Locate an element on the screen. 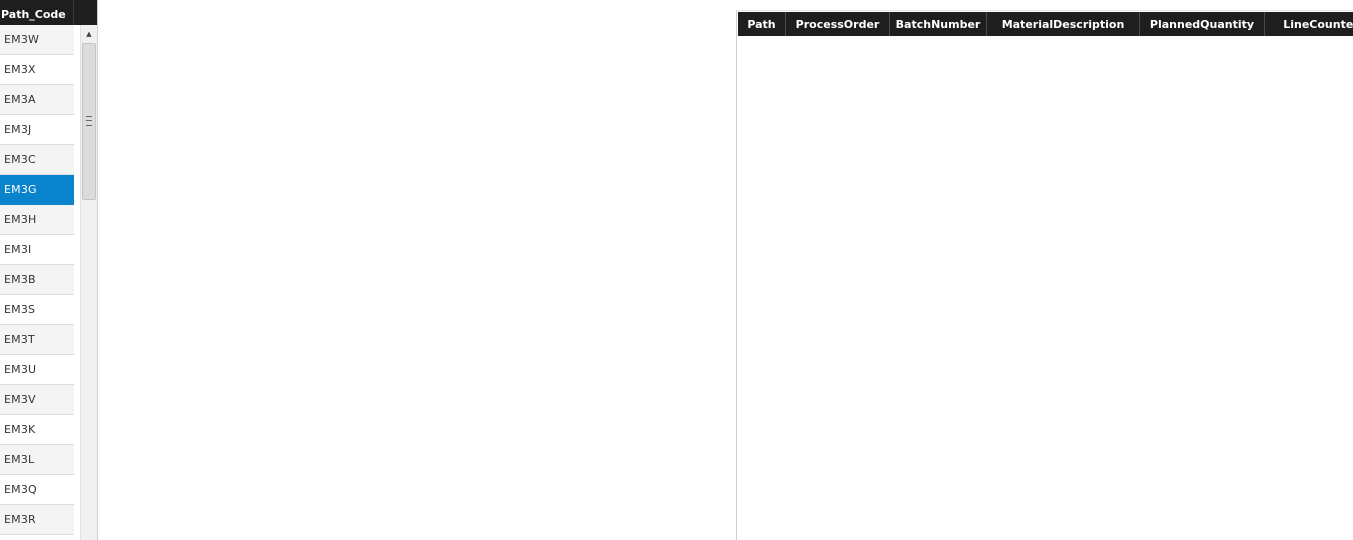 This screenshot has width=1353, height=540. path-code-row: EM3Q is located at coordinates (37, 490).